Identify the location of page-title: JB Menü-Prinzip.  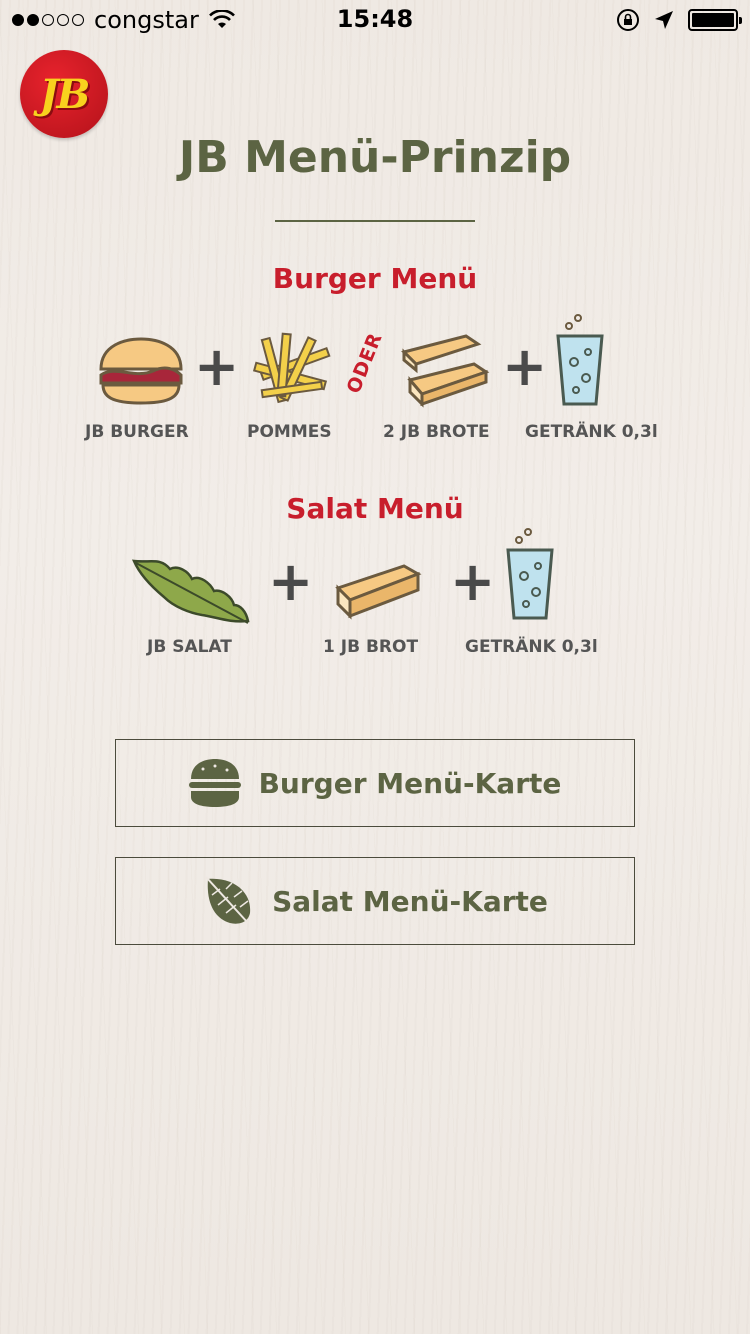
(375, 157).